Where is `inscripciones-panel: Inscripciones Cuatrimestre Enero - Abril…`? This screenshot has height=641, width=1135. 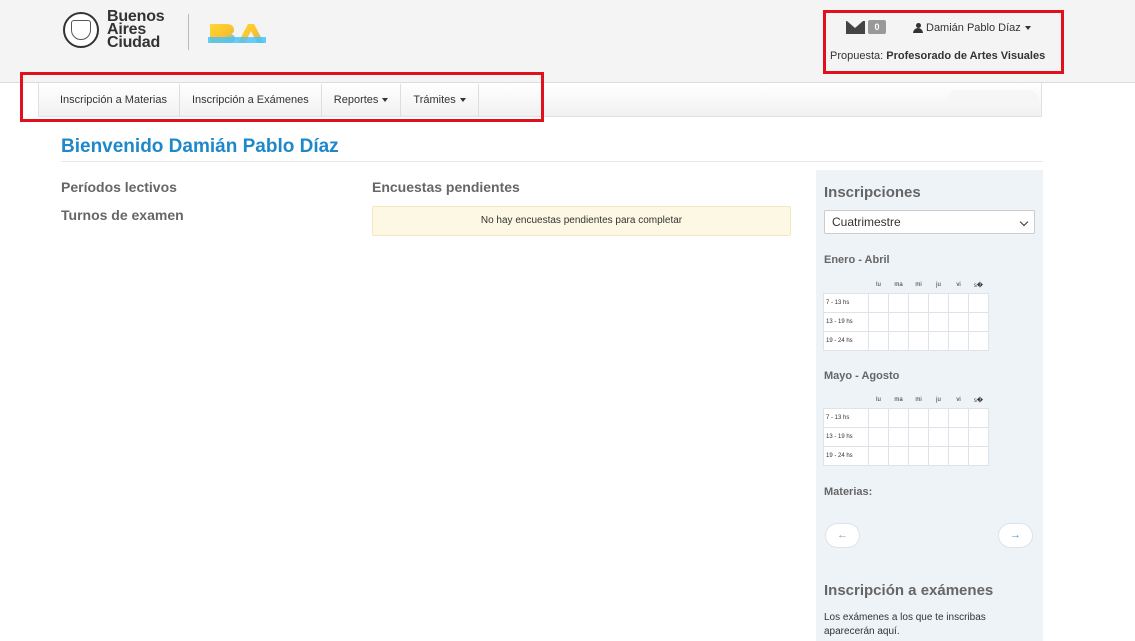
inscripciones-panel: Inscripciones Cuatrimestre Enero - Abril… is located at coordinates (929, 405).